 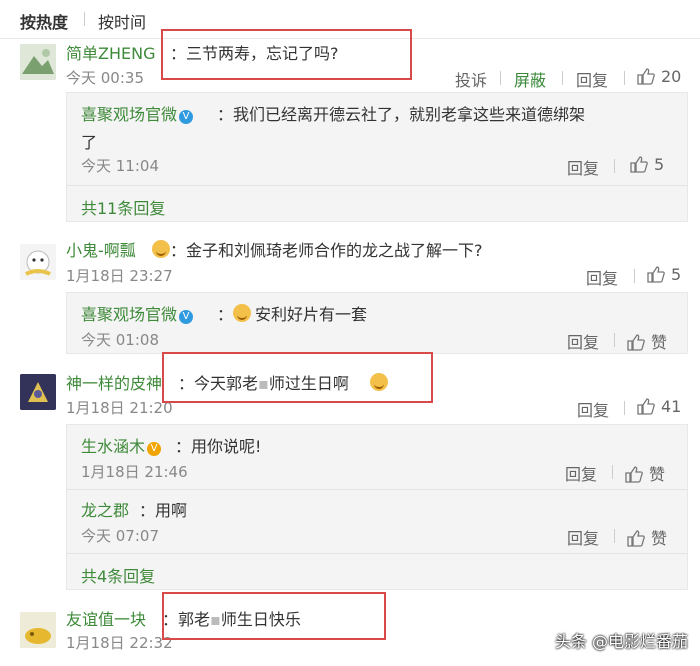 What do you see at coordinates (120, 536) in the screenshot?
I see `reply-time: 今天 07:07` at bounding box center [120, 536].